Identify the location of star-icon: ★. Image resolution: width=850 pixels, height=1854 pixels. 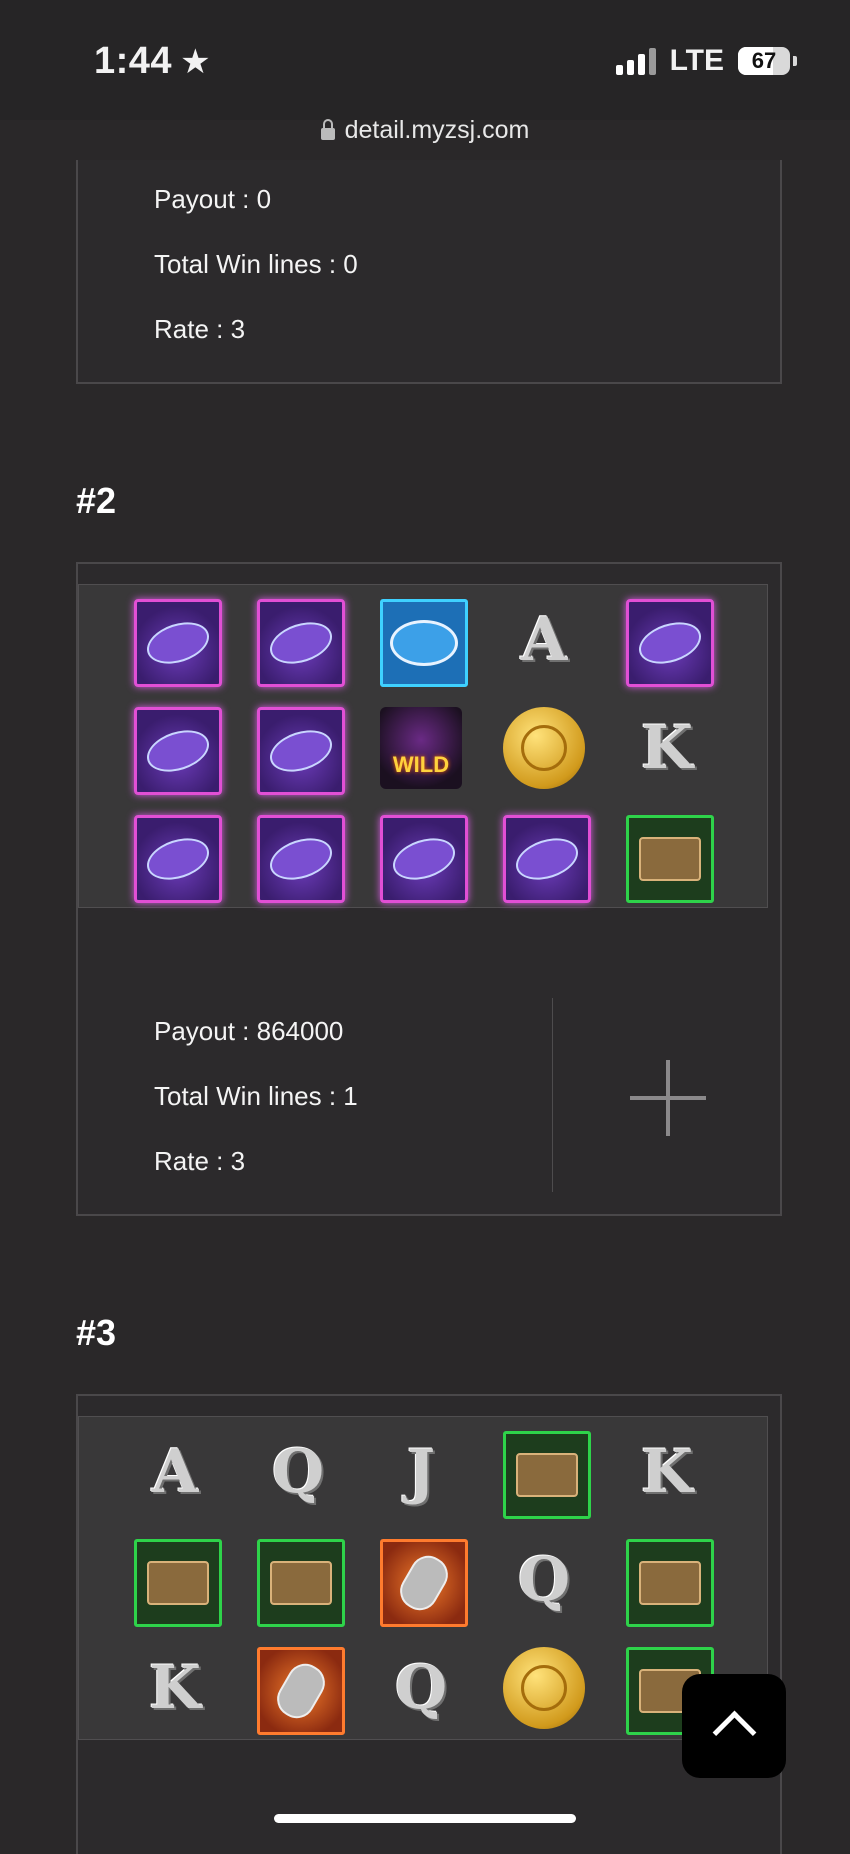
(196, 61).